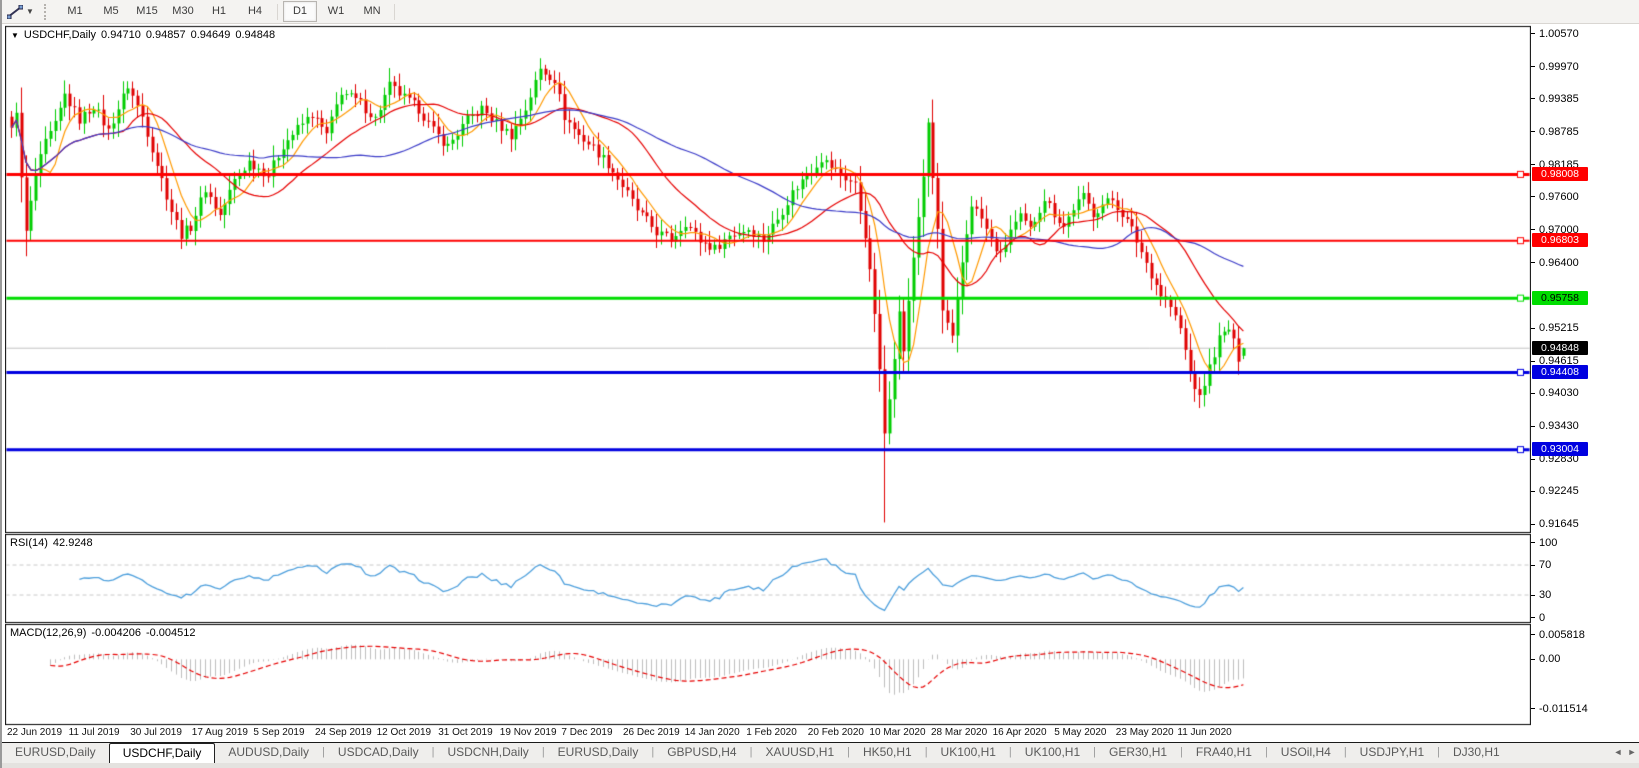 The width and height of the screenshot is (1639, 768). I want to click on rsi-tick: 100, so click(1544, 542).